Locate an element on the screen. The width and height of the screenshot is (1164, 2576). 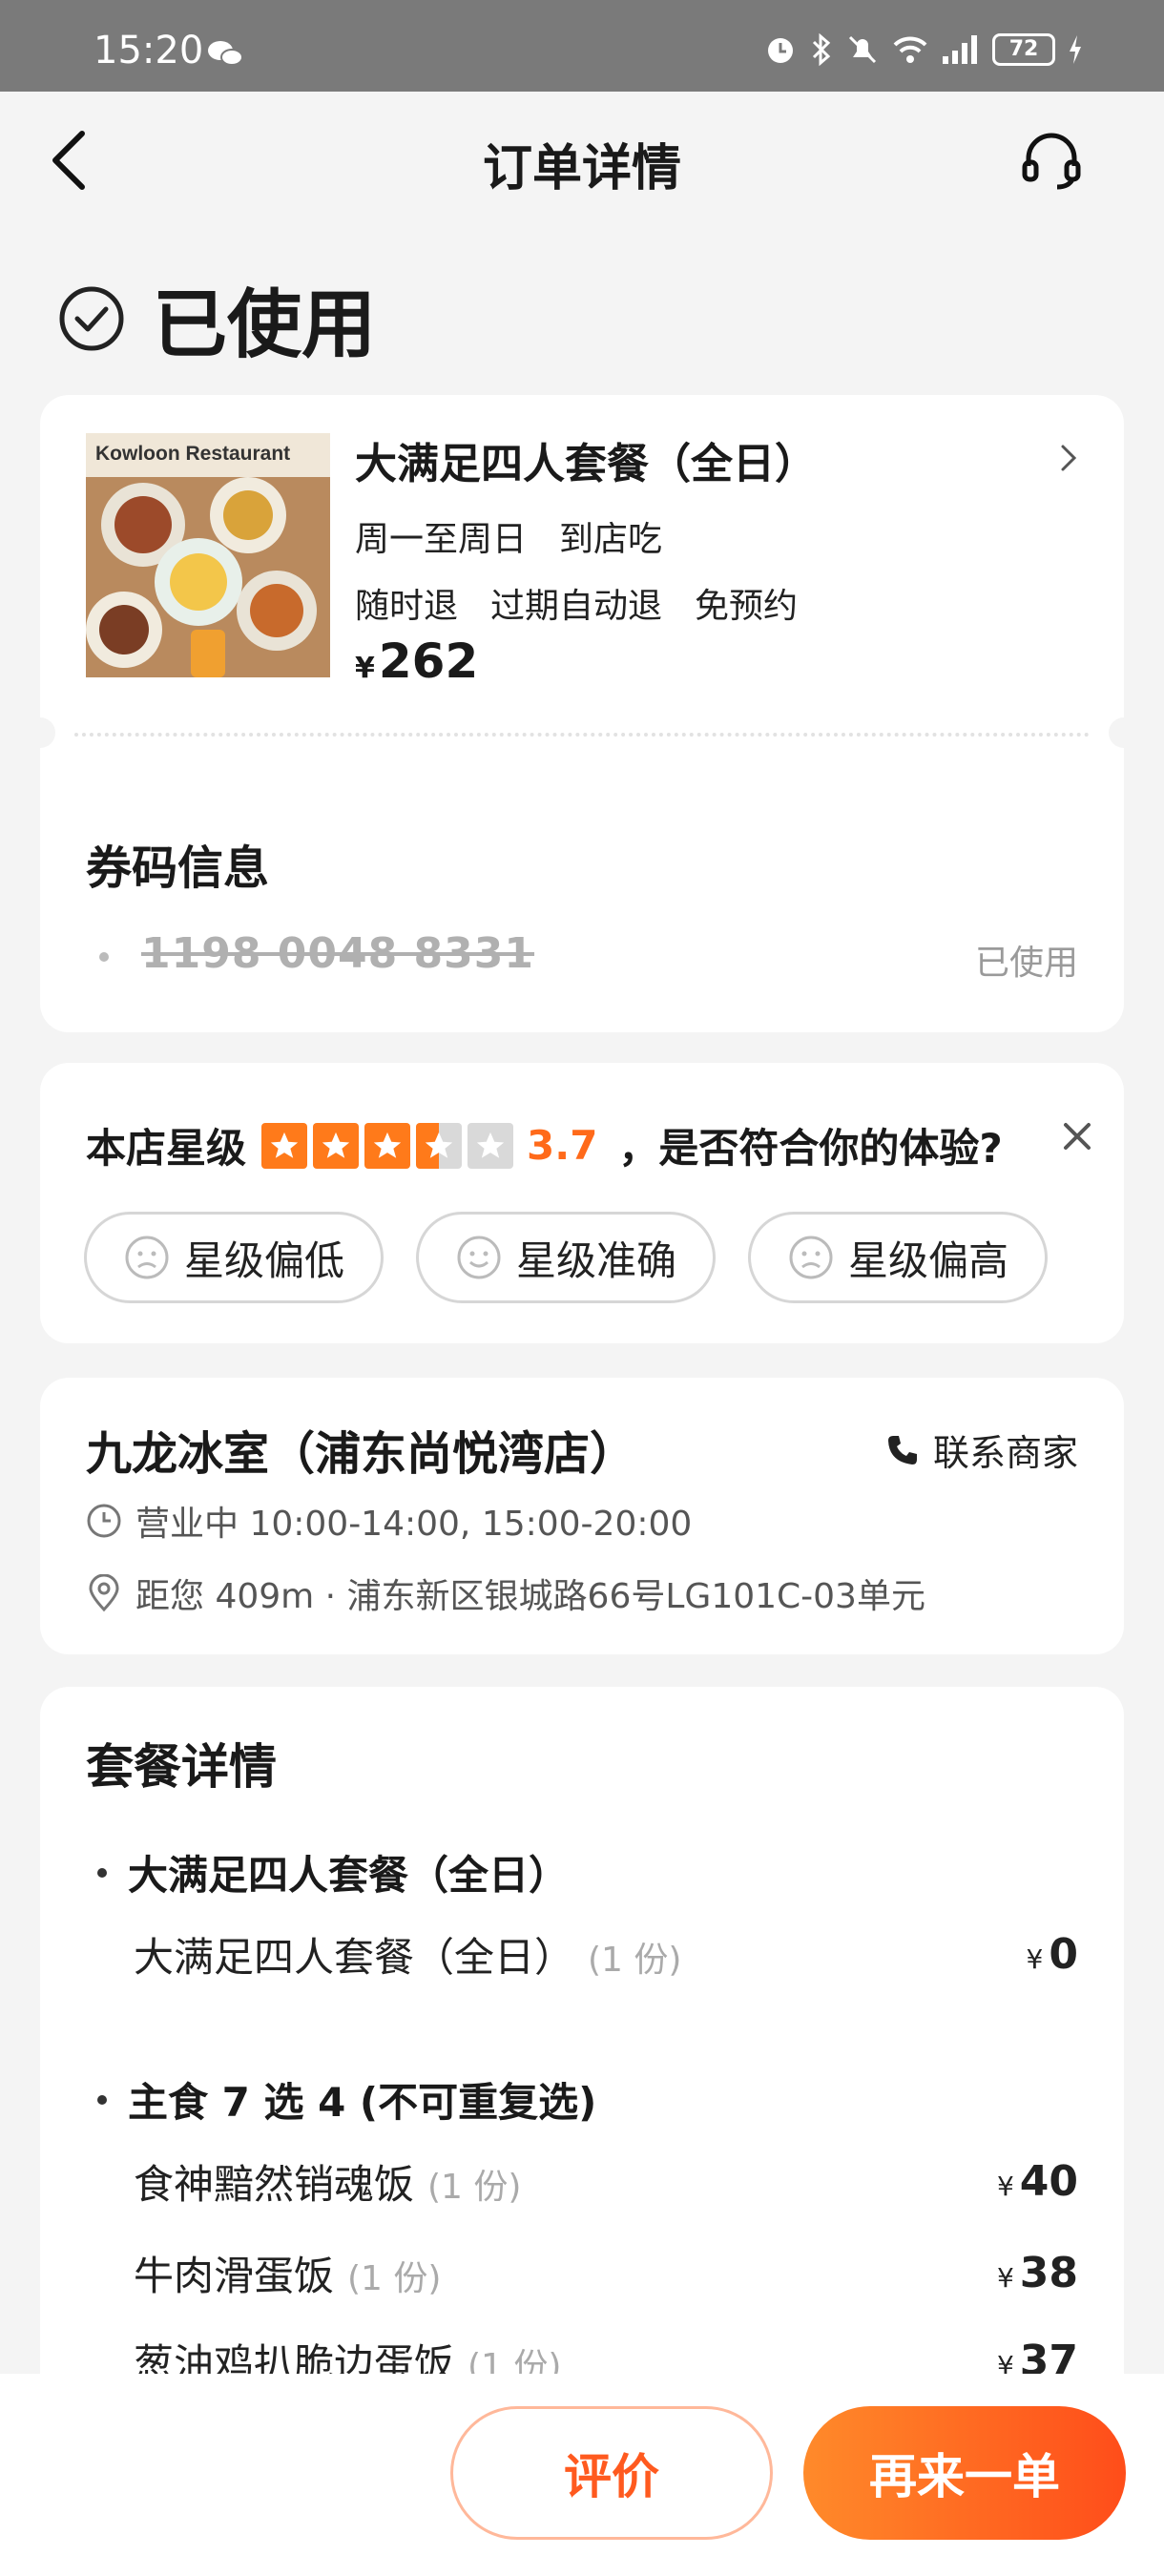
item-price: ¥38 is located at coordinates (1038, 2273).